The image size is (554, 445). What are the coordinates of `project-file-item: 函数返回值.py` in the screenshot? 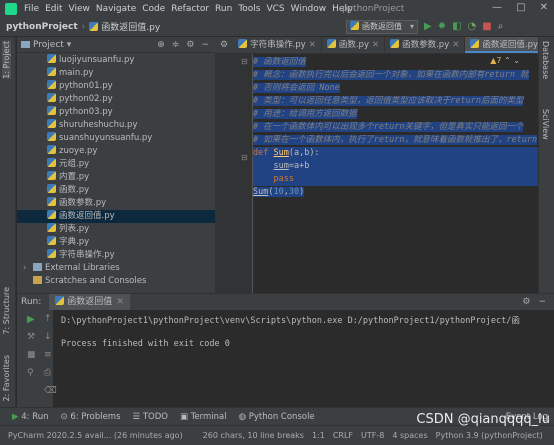 It's located at (116, 216).